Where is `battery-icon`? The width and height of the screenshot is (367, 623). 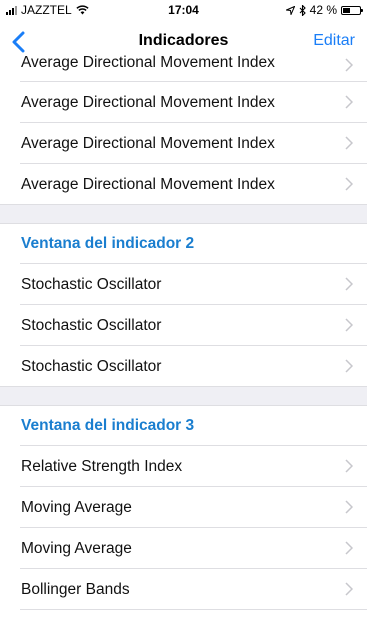
battery-icon is located at coordinates (352, 10).